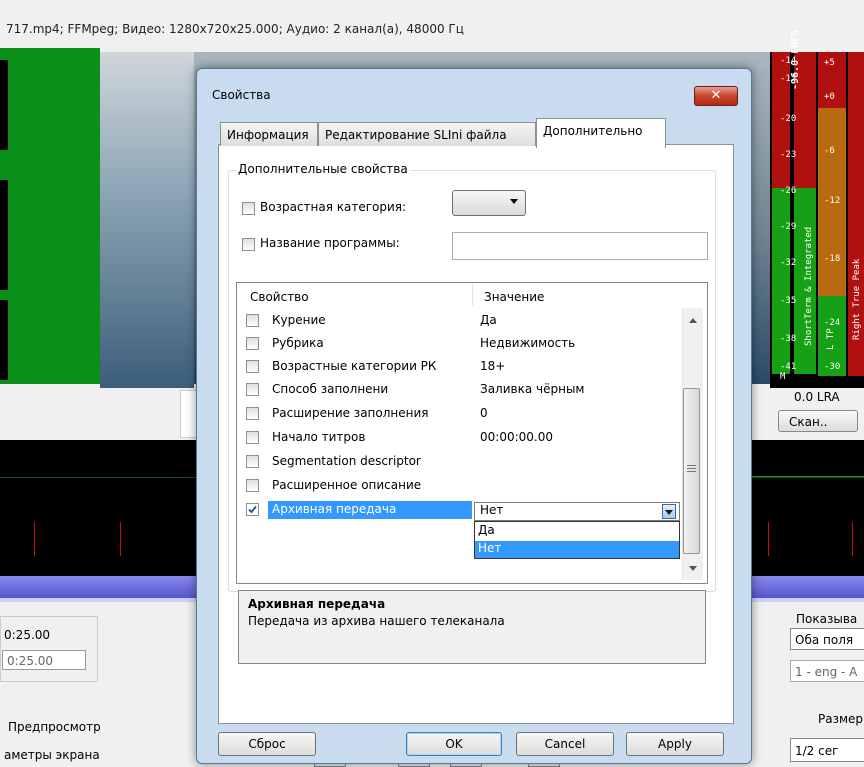 The image size is (864, 767). I want to click on screen-params-label: аметры экрана, so click(52, 755).